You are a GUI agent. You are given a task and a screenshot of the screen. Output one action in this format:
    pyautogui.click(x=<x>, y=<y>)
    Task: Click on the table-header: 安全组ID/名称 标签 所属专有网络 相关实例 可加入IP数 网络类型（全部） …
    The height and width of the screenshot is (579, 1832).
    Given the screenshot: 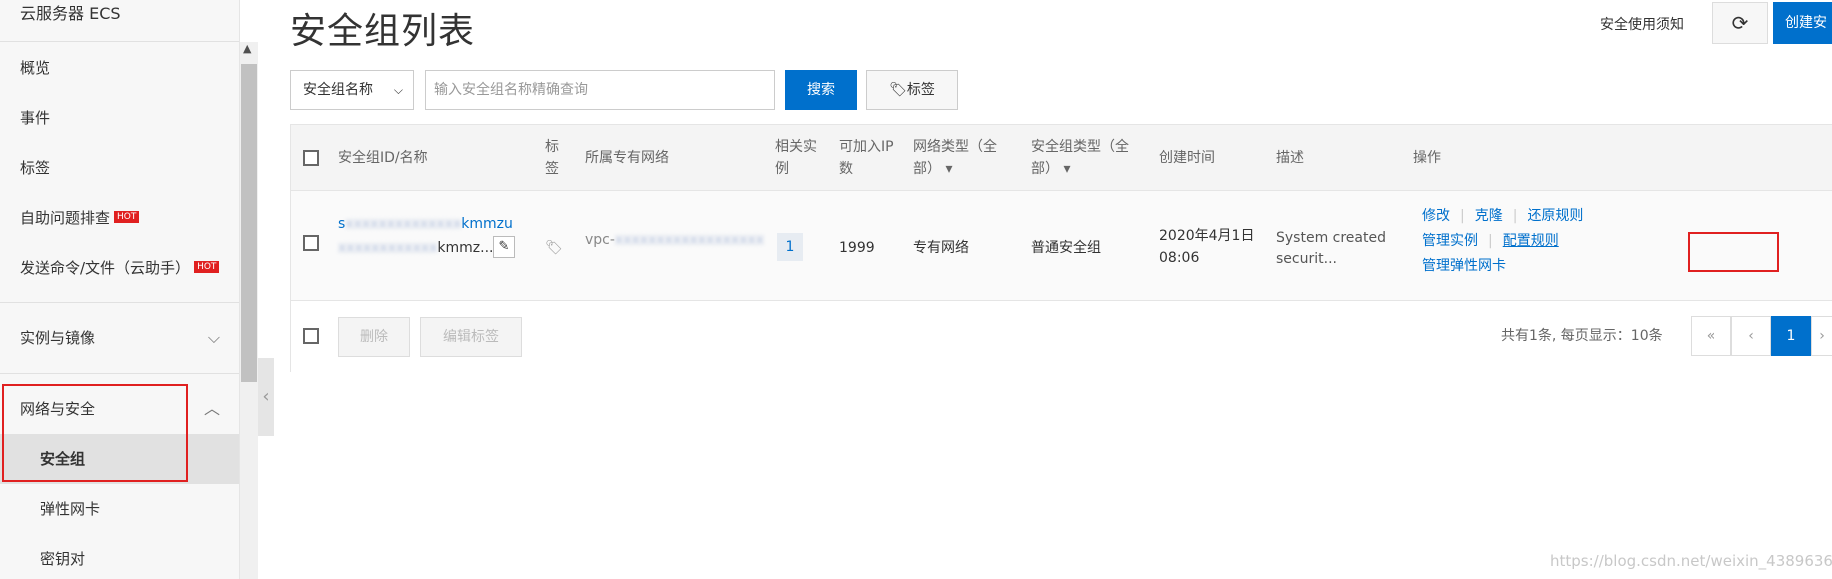 What is the action you would take?
    pyautogui.click(x=1061, y=158)
    